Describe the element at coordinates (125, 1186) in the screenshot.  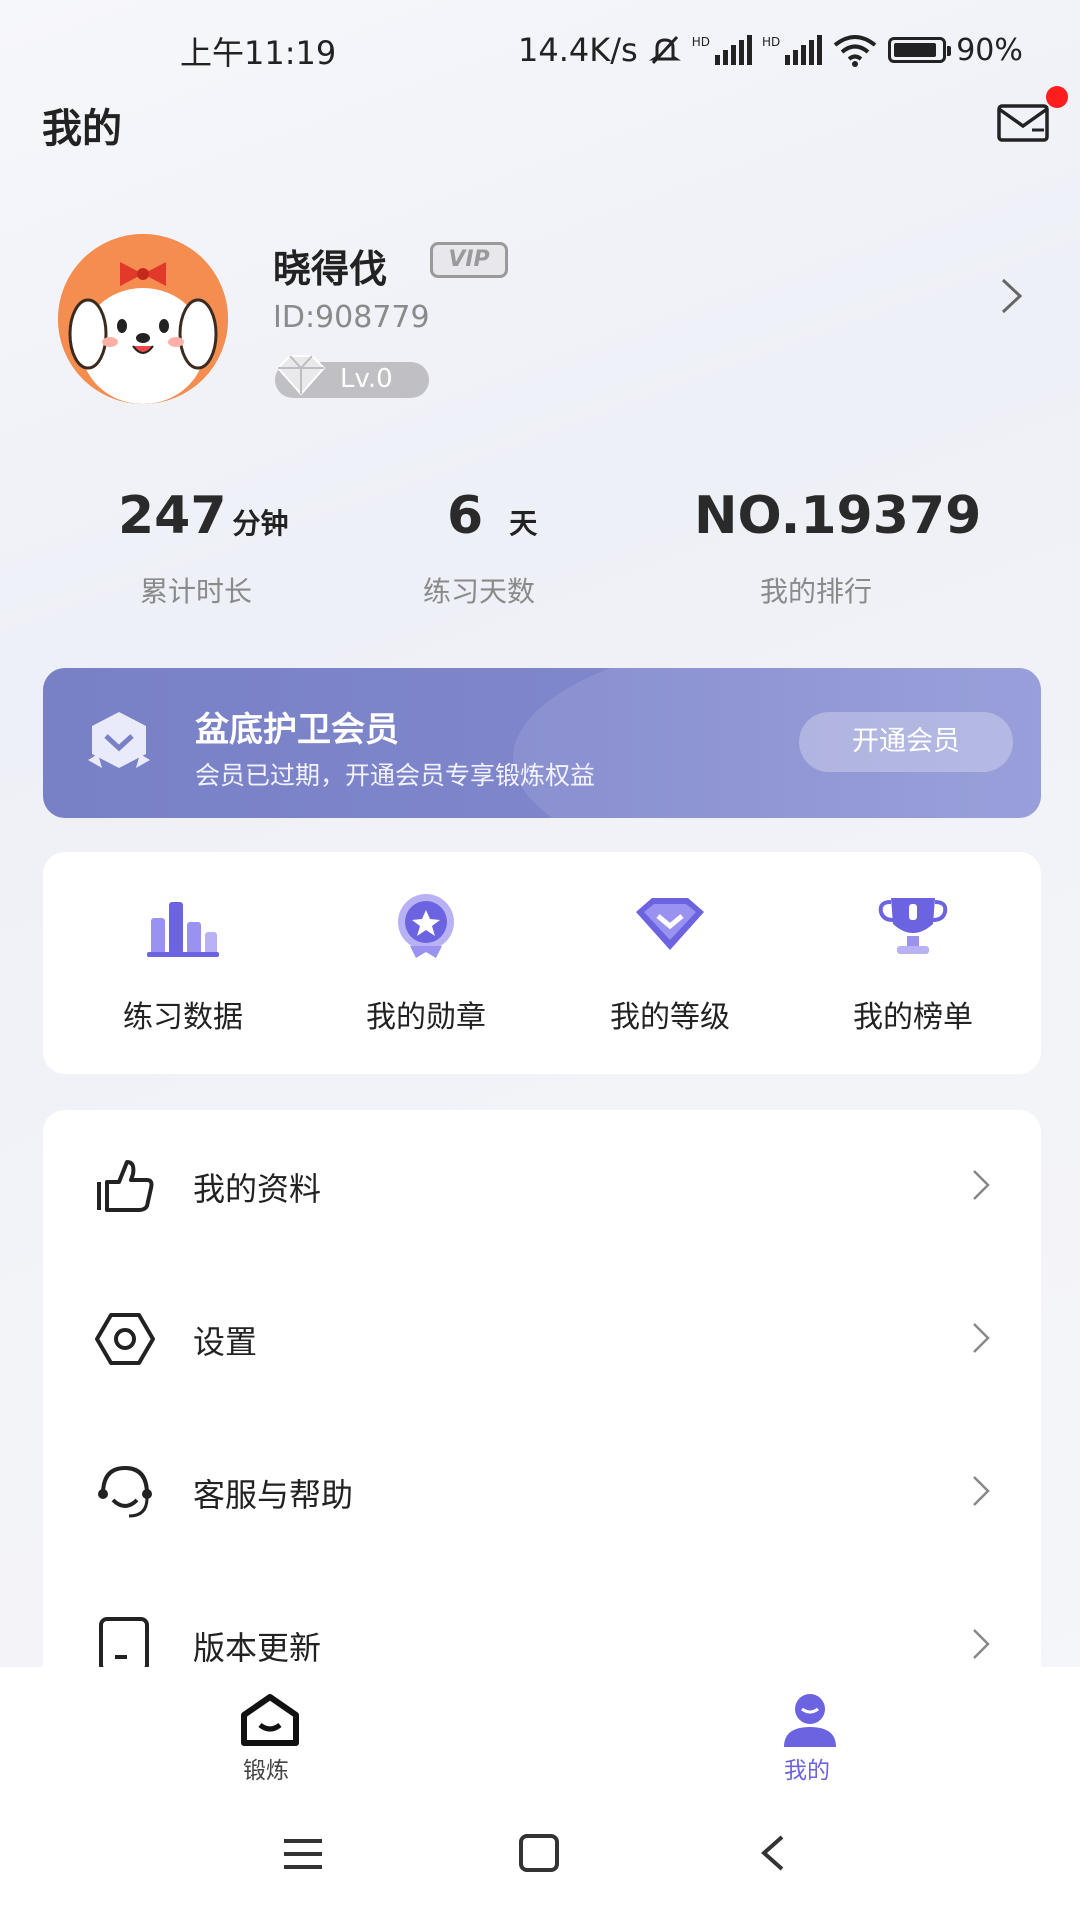
I see `thumbs-up-icon` at that location.